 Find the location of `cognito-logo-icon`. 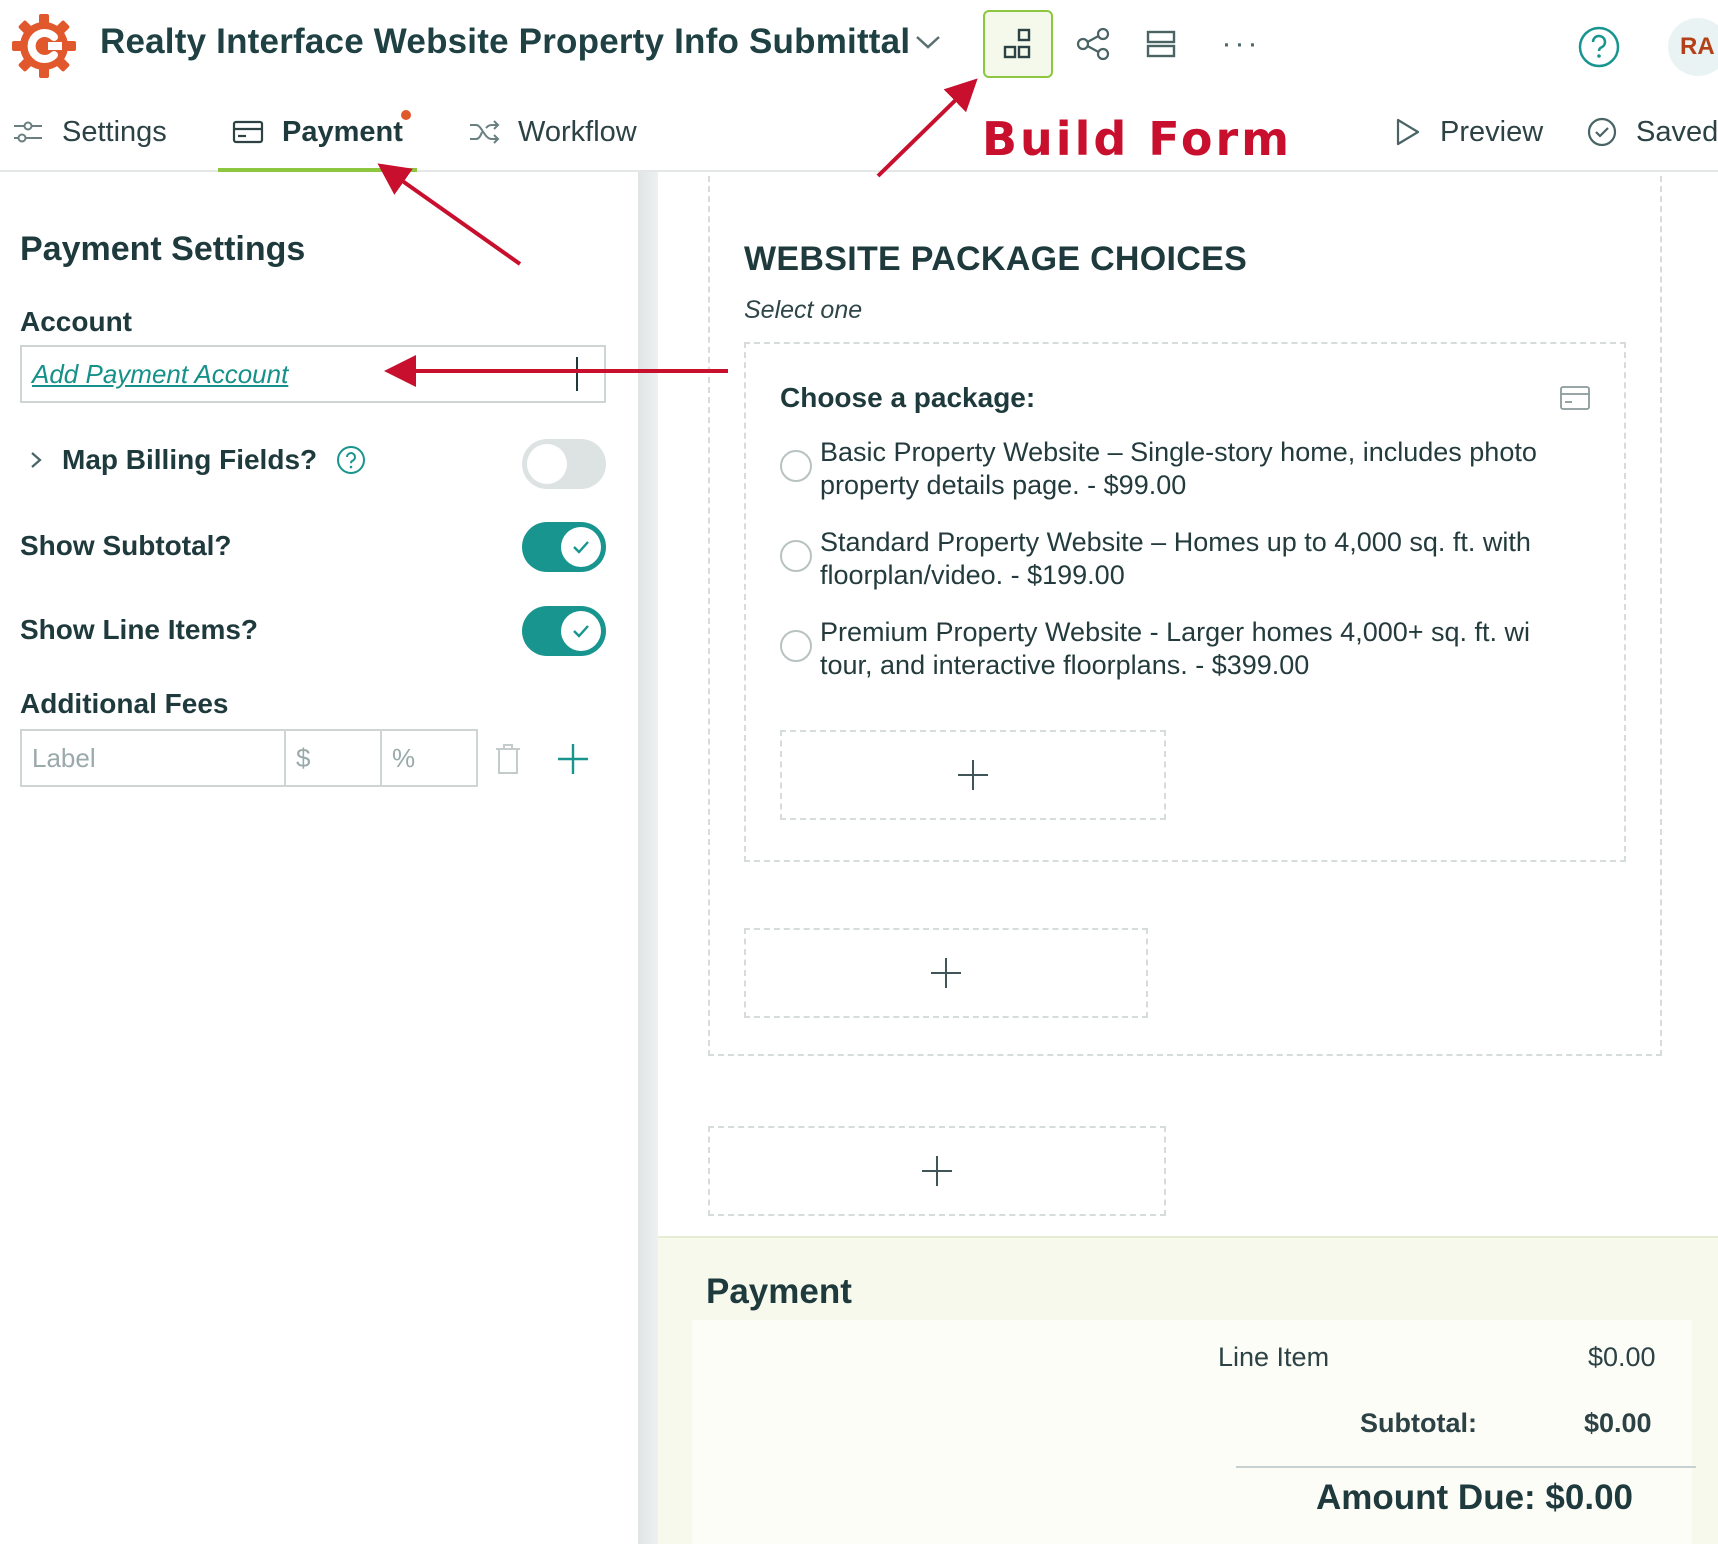

cognito-logo-icon is located at coordinates (44, 46).